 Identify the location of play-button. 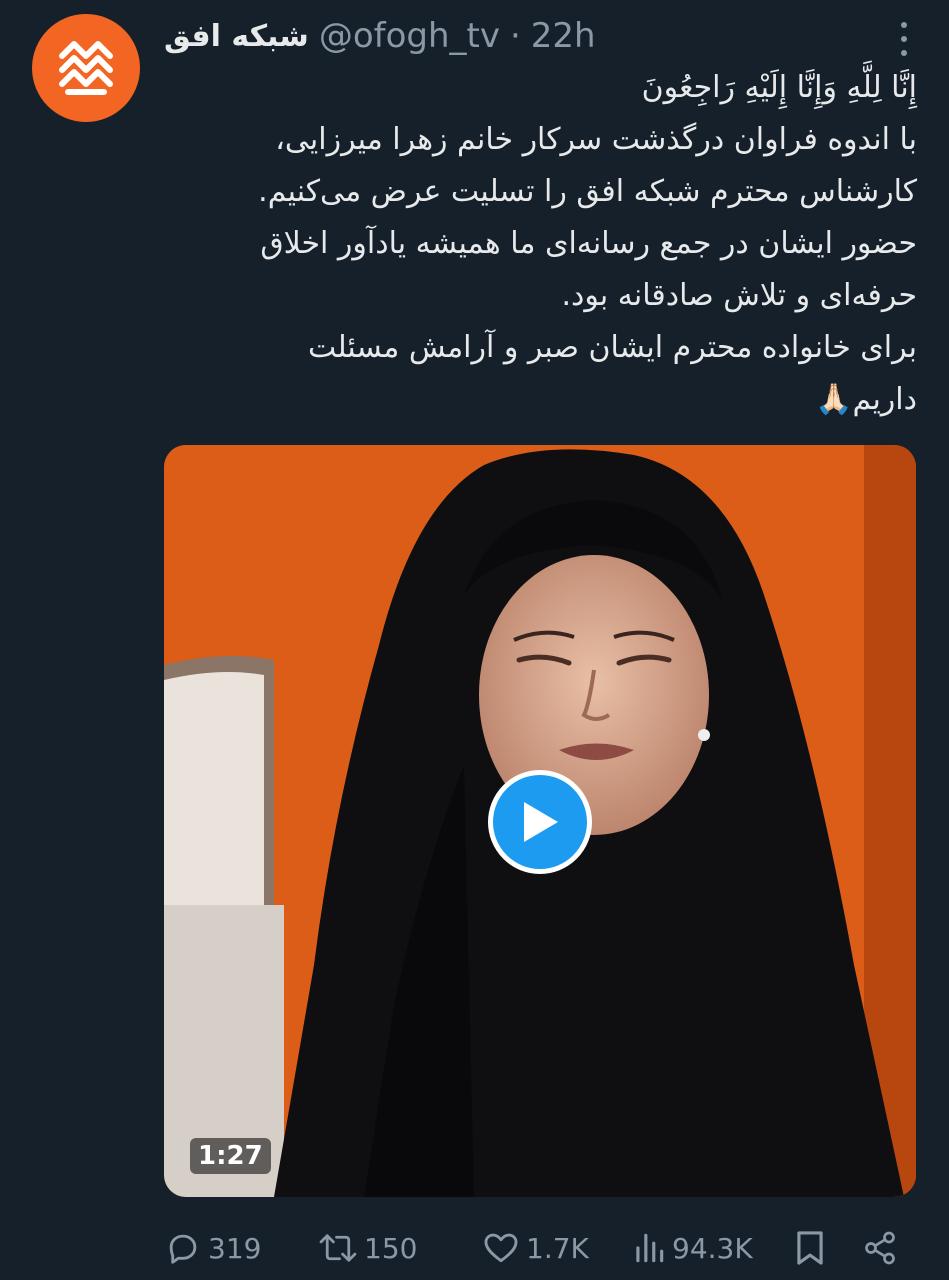
(540, 822).